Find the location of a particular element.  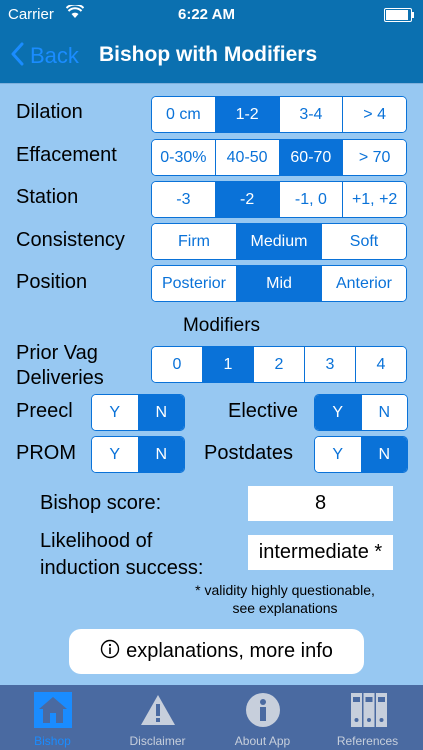

nav-bar: Back Bishop with Modifiers is located at coordinates (211, 56).